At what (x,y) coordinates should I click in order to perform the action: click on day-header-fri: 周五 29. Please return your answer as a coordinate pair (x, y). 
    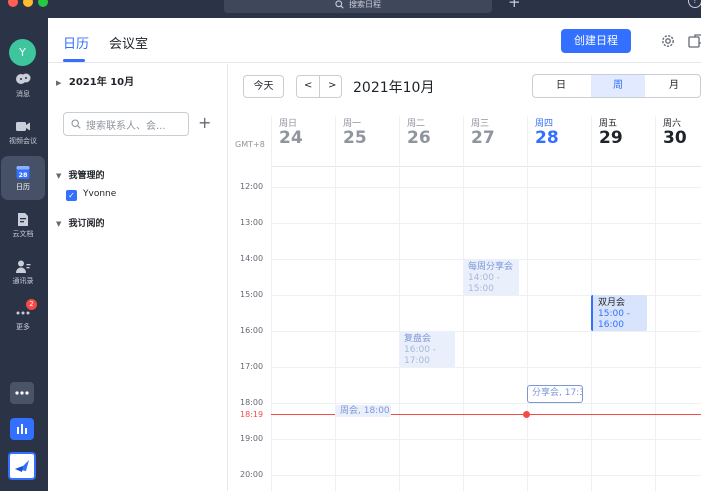
    Looking at the image, I should click on (623, 139).